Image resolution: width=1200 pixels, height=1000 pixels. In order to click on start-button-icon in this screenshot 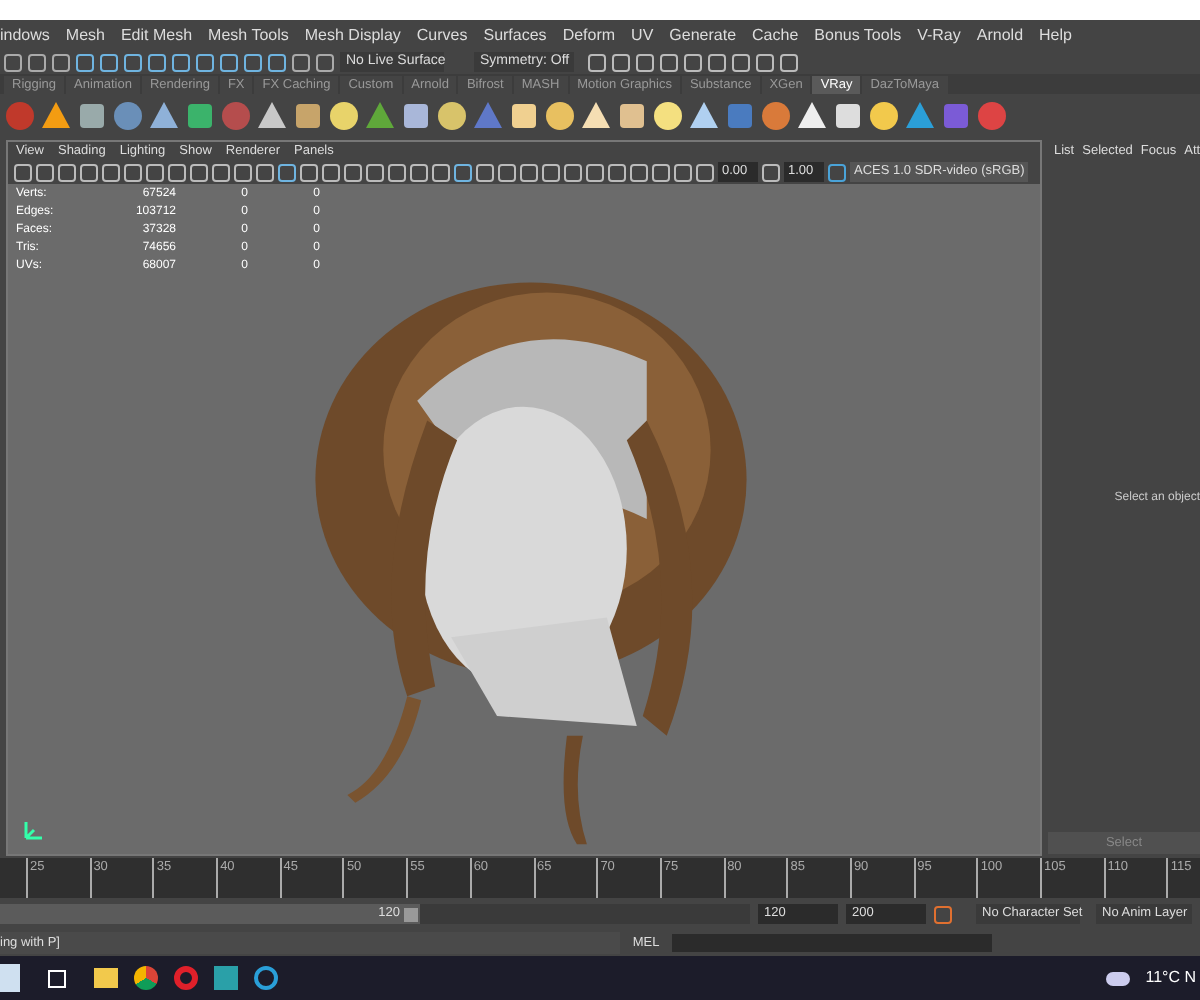, I will do `click(10, 978)`.